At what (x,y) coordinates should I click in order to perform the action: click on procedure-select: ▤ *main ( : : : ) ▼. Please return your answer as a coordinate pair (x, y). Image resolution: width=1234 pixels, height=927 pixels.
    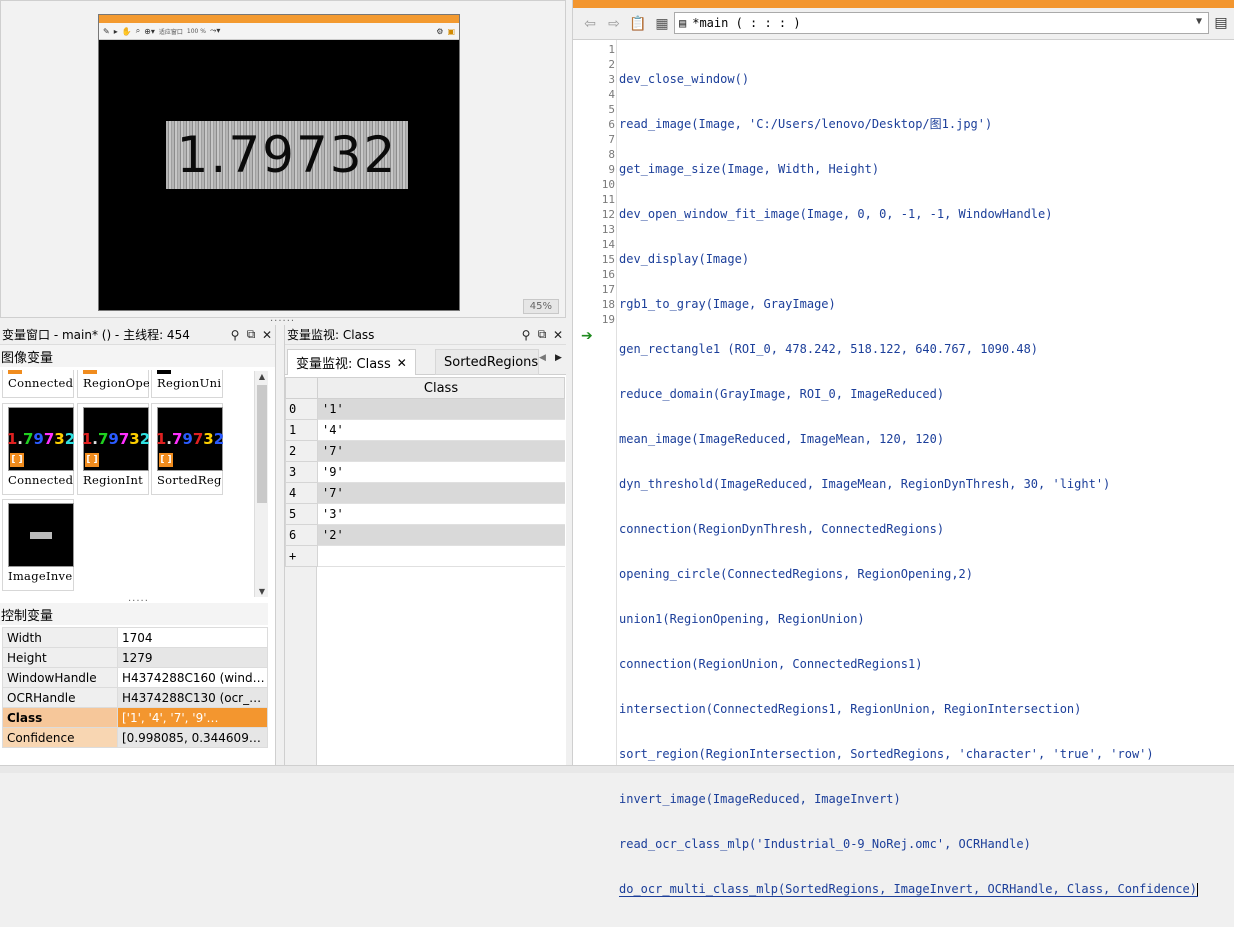
    Looking at the image, I should click on (941, 23).